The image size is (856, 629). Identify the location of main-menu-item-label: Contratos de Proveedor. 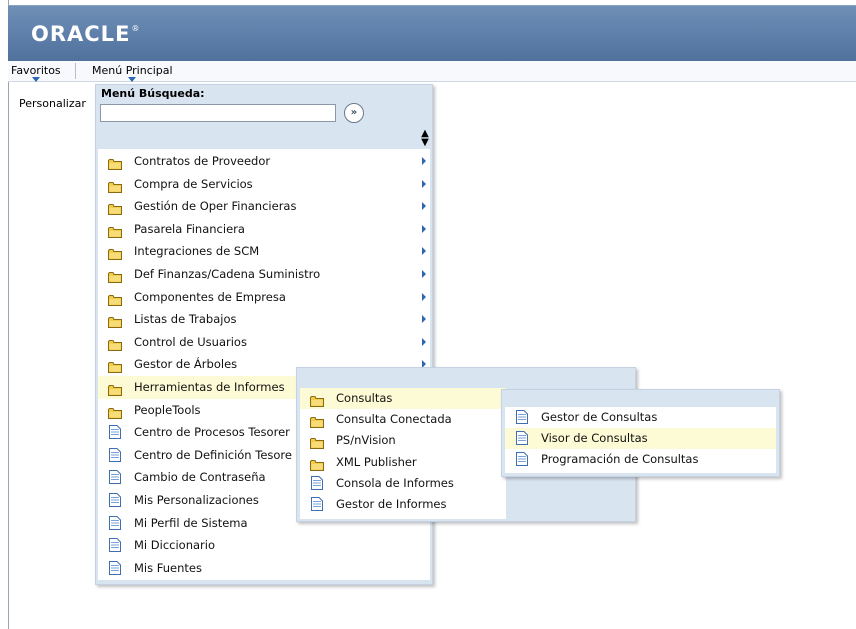
(202, 161).